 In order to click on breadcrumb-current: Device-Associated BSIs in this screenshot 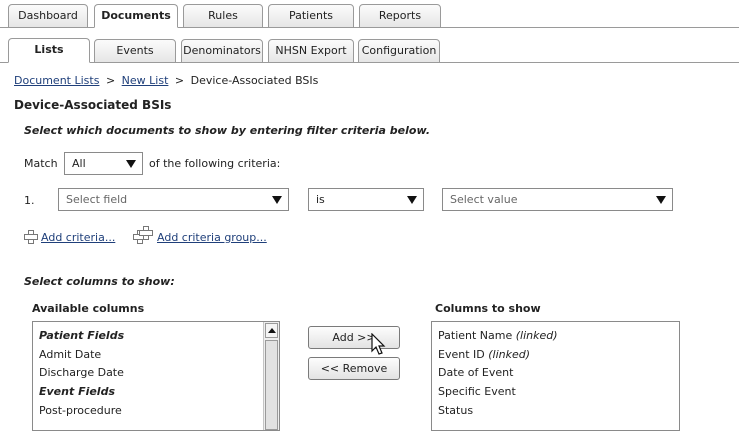, I will do `click(254, 80)`.